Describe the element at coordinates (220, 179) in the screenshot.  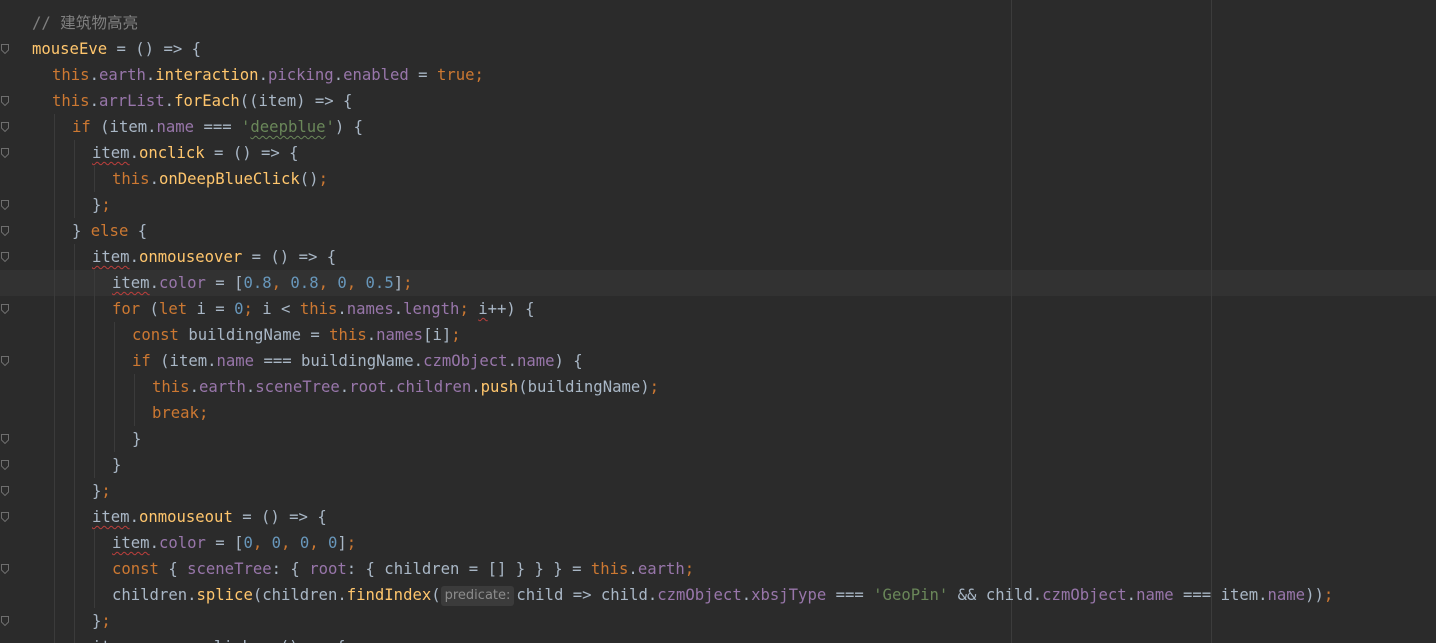
I see `code-line: this.onDeepBlueClick();` at that location.